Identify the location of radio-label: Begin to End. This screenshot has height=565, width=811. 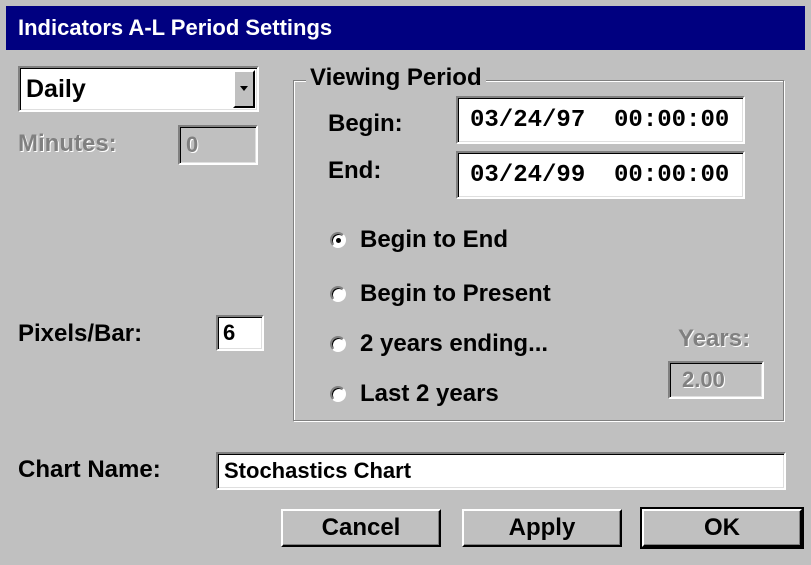
(434, 239).